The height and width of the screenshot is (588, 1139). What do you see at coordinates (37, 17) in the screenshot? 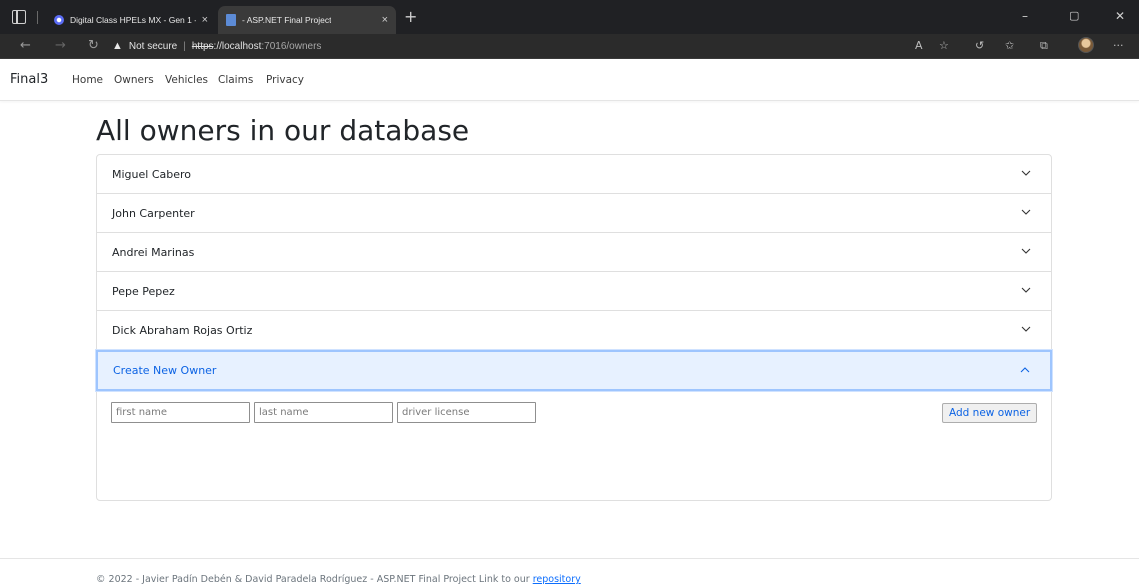
I see `separator` at bounding box center [37, 17].